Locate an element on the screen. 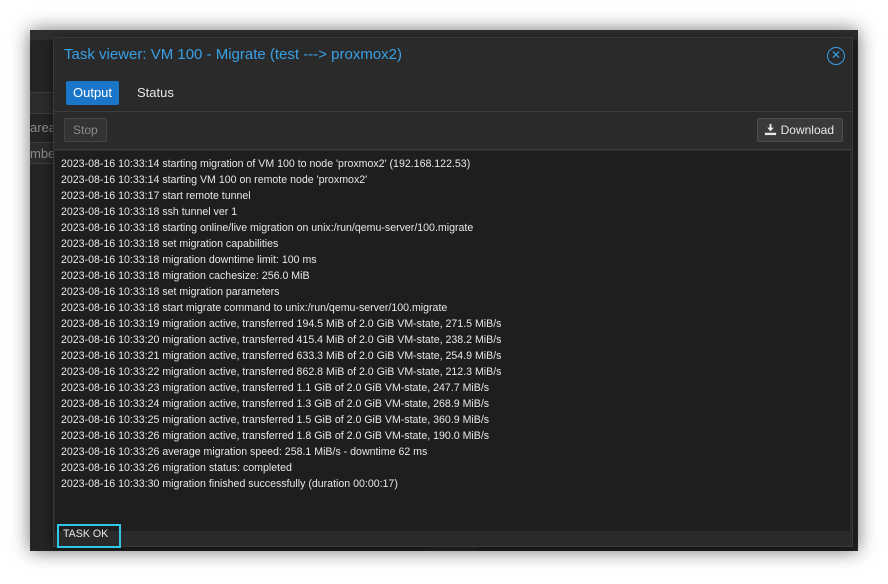 This screenshot has width=888, height=584. tab-status: Status is located at coordinates (155, 93).